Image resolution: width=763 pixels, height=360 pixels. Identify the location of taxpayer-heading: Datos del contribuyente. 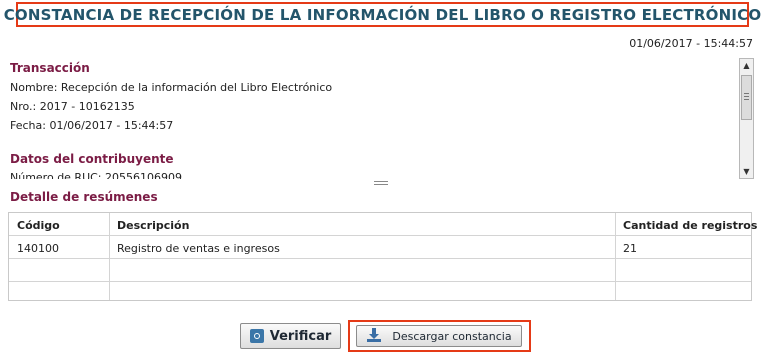
(92, 159).